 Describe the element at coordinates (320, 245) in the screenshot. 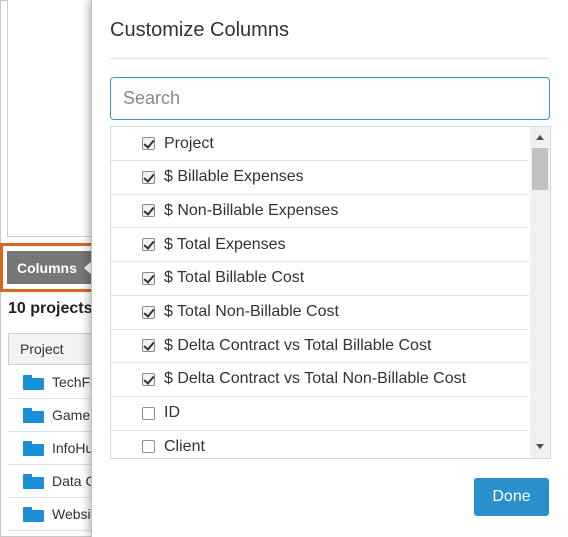

I see `column-option: $ Total Expenses` at that location.